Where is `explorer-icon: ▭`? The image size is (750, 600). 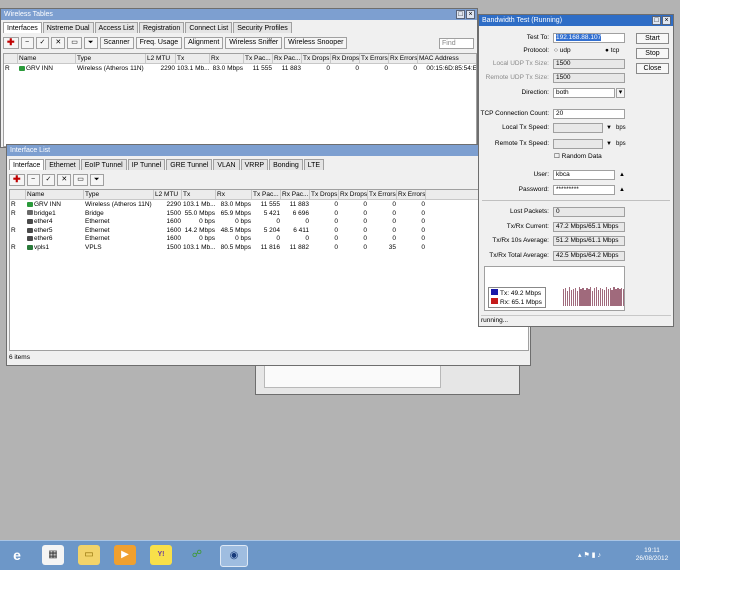 explorer-icon: ▭ is located at coordinates (89, 555).